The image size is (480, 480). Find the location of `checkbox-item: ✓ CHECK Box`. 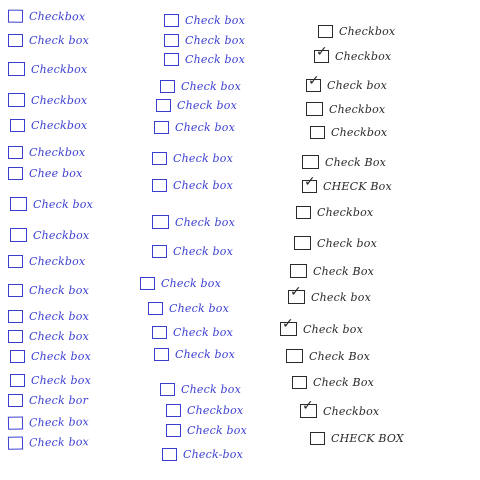

checkbox-item: ✓ CHECK Box is located at coordinates (347, 184).